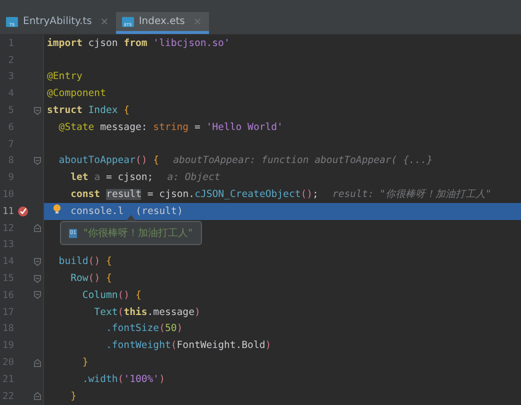 The width and height of the screenshot is (521, 405). I want to click on code-text: this, so click(136, 312).